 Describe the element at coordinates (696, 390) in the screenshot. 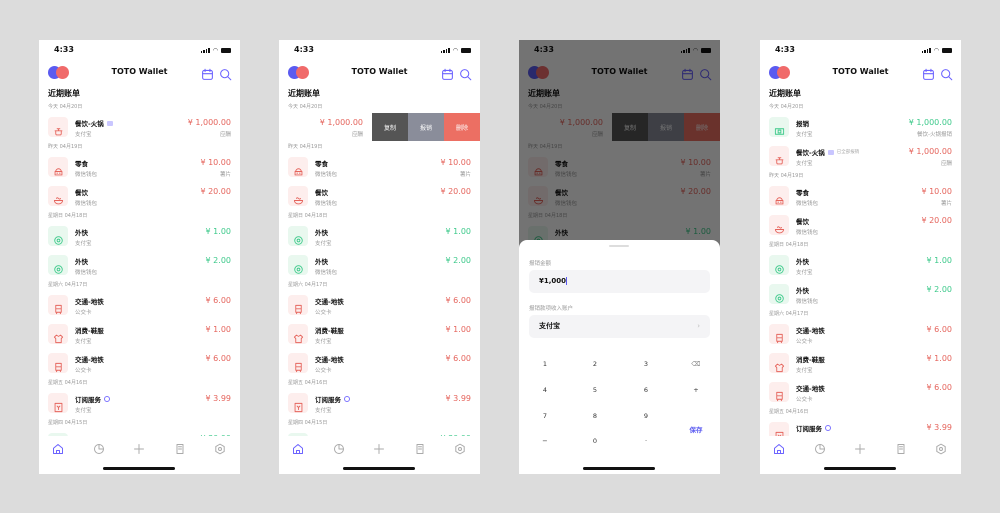

I see `key-+: +` at that location.